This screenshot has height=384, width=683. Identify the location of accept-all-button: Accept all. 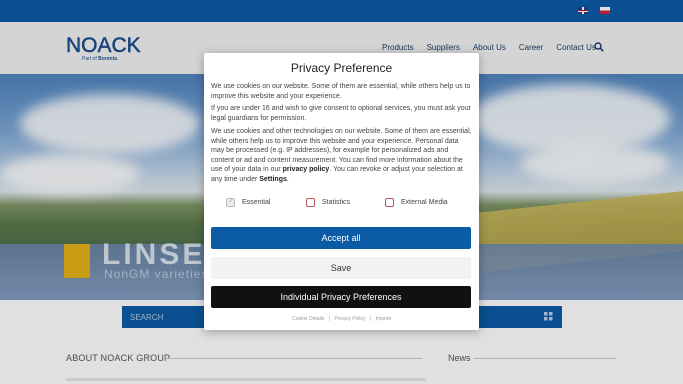
(341, 238).